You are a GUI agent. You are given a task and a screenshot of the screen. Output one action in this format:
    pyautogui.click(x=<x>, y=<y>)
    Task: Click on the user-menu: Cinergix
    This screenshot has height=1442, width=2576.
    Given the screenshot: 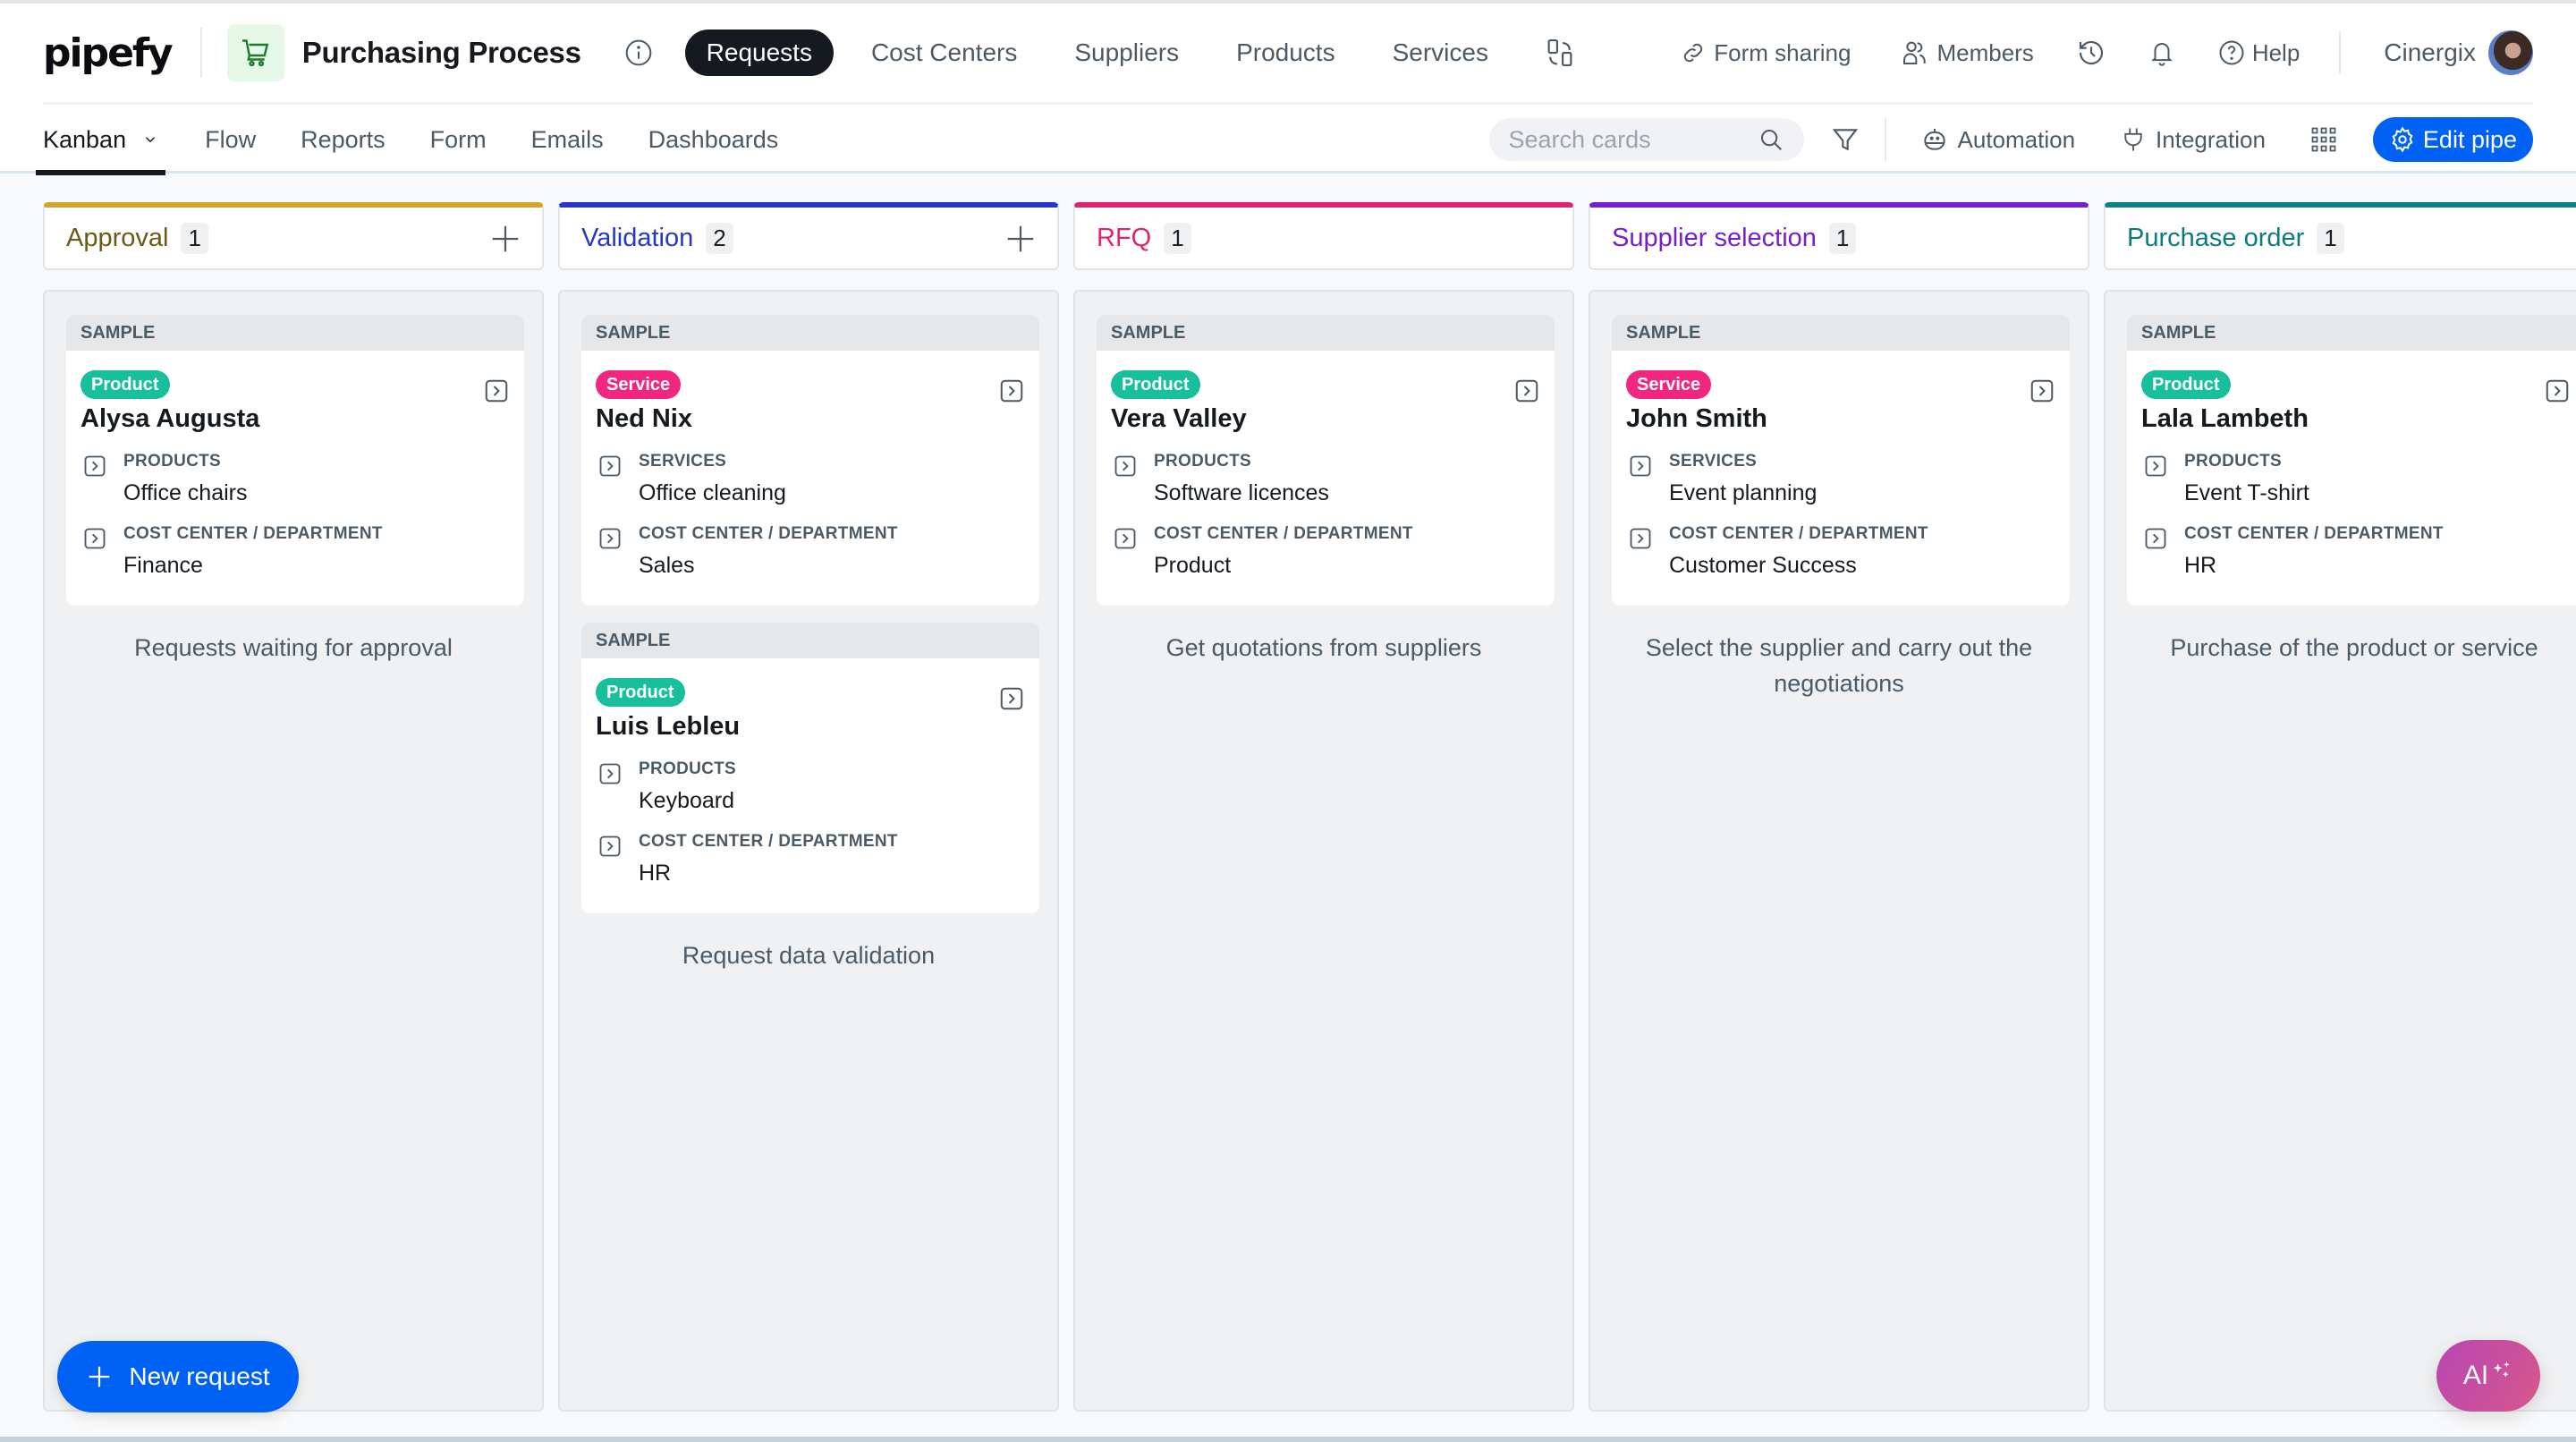 What is the action you would take?
    pyautogui.click(x=2458, y=52)
    